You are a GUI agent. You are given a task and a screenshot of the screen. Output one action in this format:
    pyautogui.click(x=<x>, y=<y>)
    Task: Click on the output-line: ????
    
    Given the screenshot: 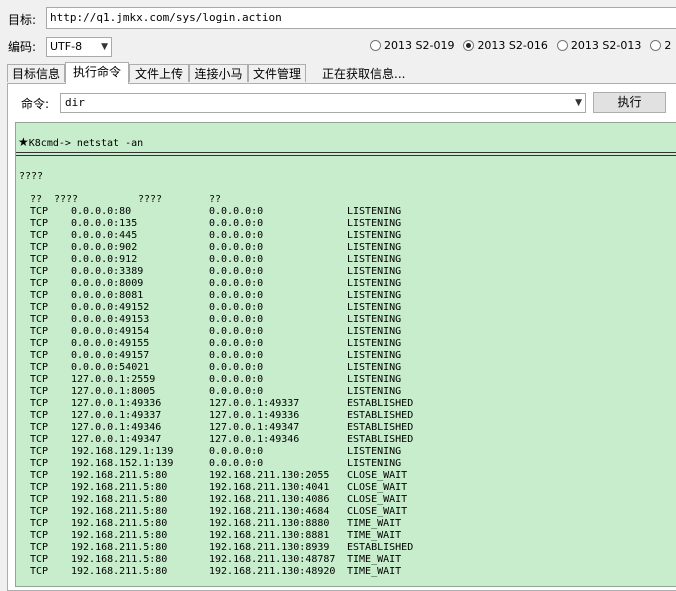 What is the action you would take?
    pyautogui.click(x=31, y=176)
    